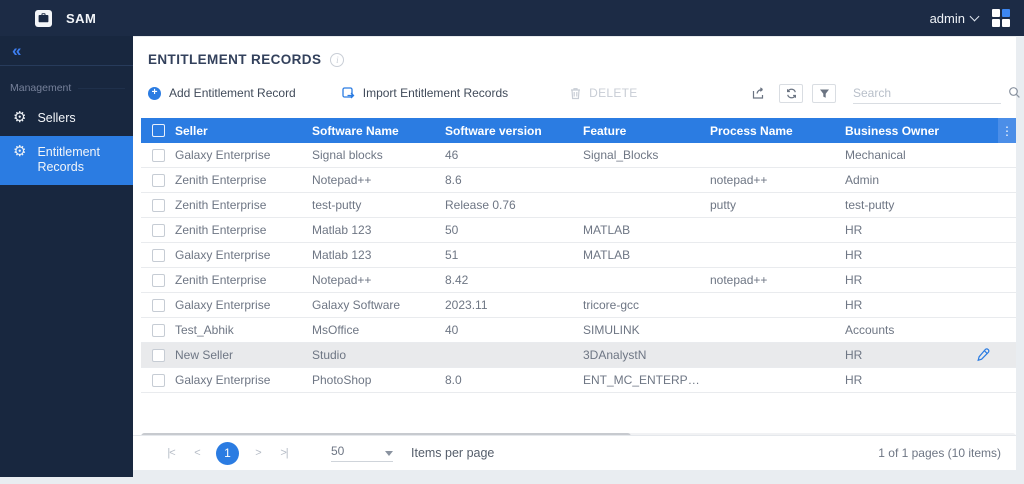 This screenshot has width=1024, height=484. I want to click on user-label: admin, so click(947, 18).